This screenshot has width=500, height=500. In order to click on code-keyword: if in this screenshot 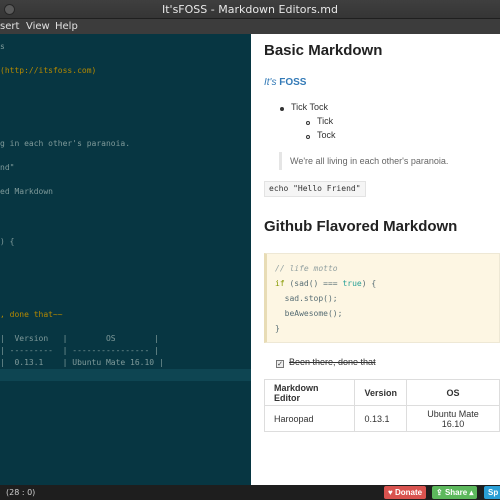, I will do `click(280, 283)`.